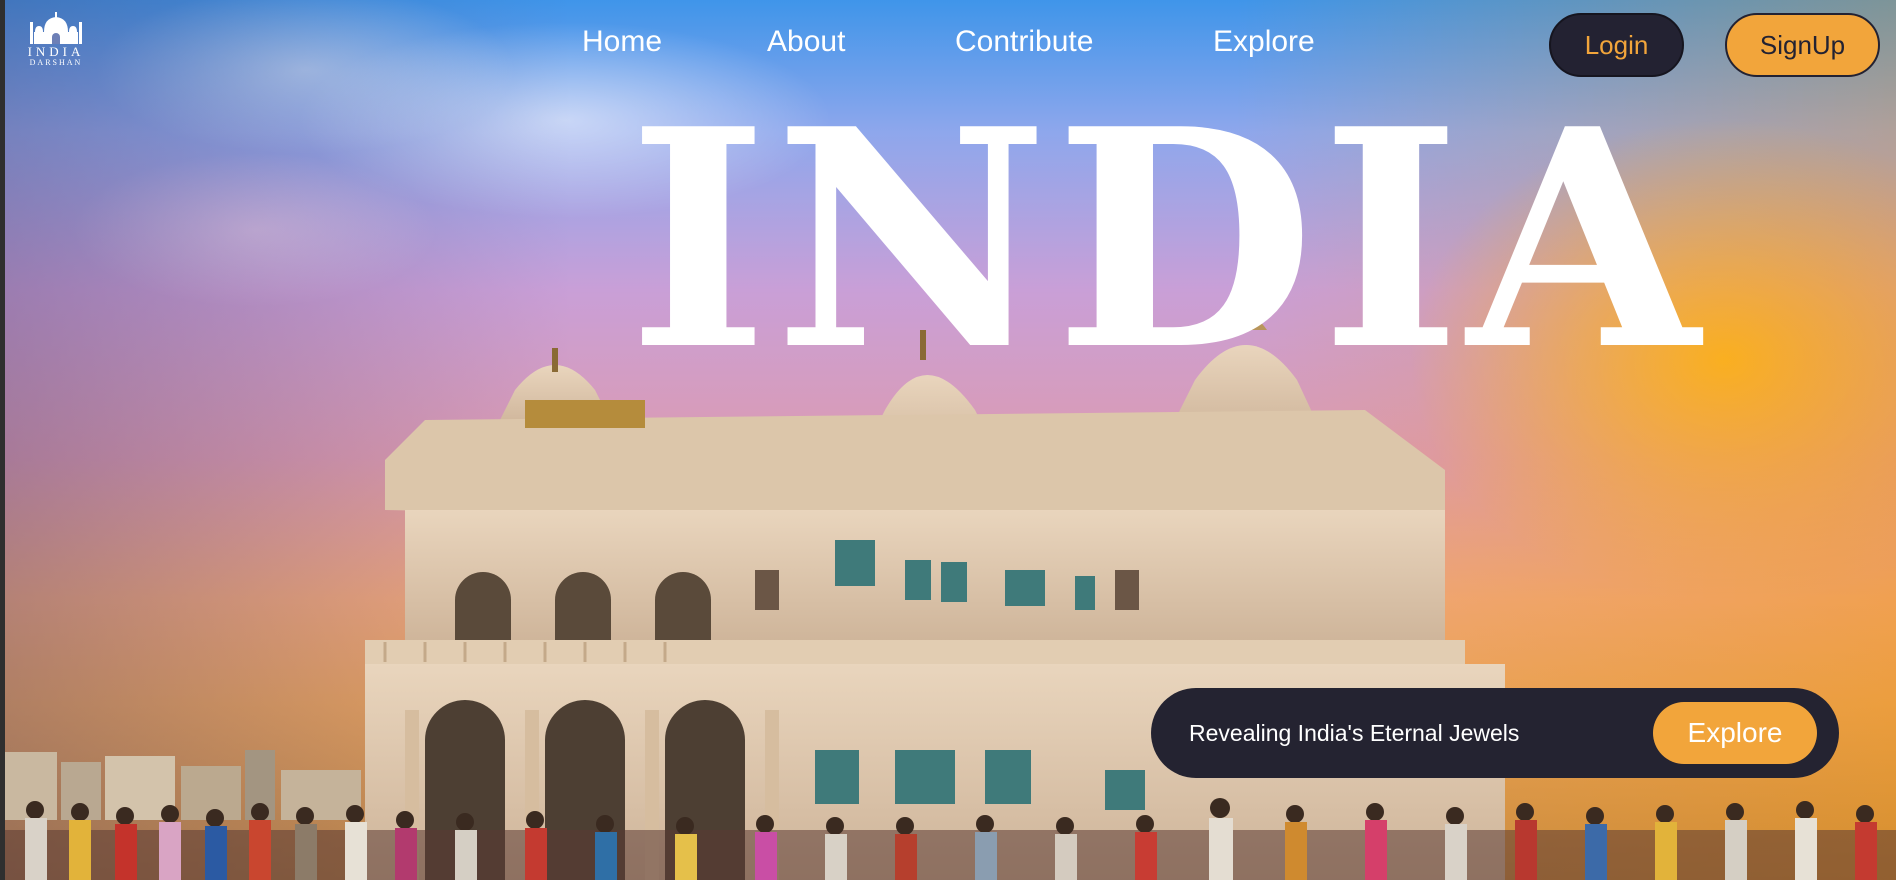 The width and height of the screenshot is (1896, 880). What do you see at coordinates (1354, 733) in the screenshot?
I see `hero-tagline: Revealing India's Eternal Jewels` at bounding box center [1354, 733].